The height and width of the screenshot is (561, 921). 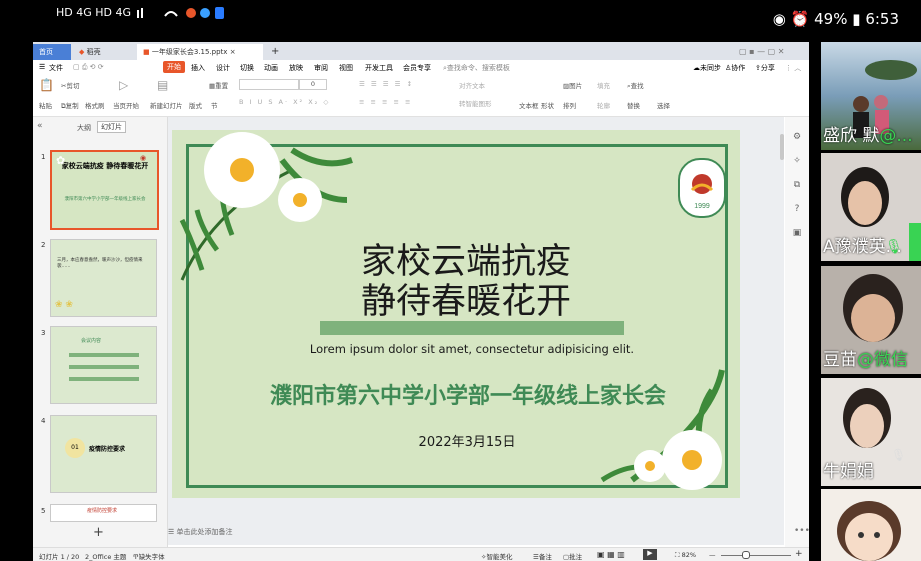 What do you see at coordinates (542, 556) in the screenshot?
I see `notes-toggle: ☰备注` at bounding box center [542, 556].